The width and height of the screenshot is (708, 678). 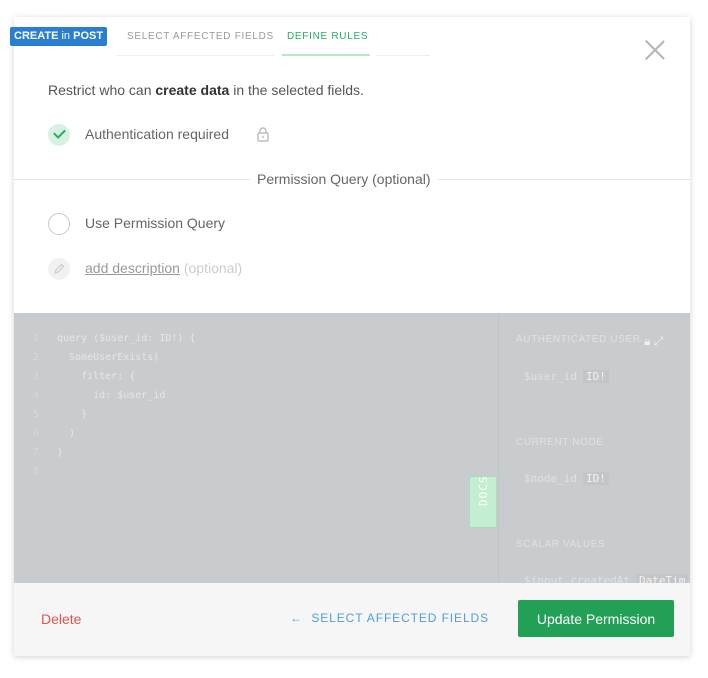 I want to click on arrow-left-icon: ←, so click(x=296, y=618).